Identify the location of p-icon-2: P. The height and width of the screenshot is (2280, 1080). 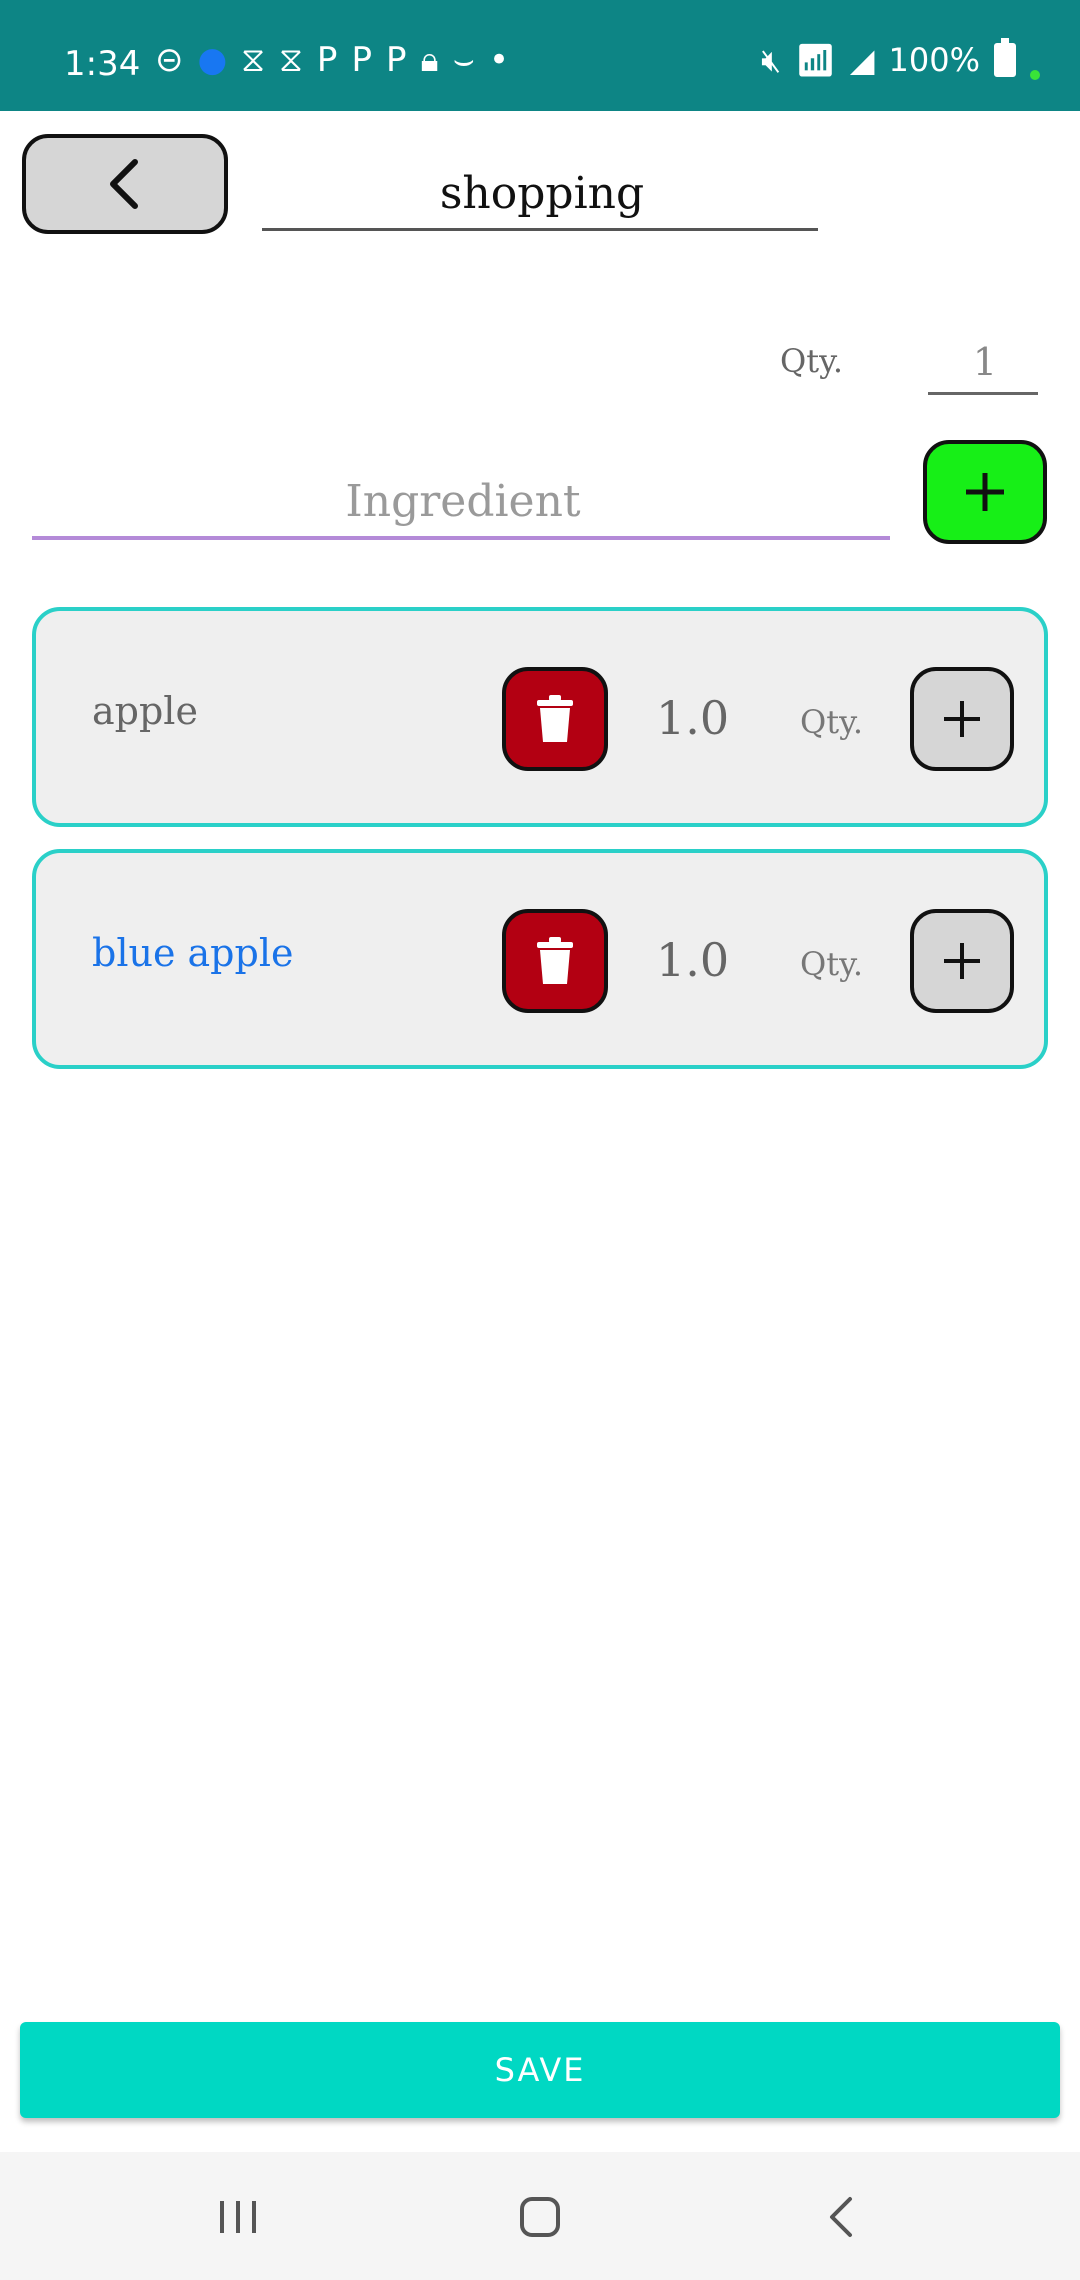
(361, 60).